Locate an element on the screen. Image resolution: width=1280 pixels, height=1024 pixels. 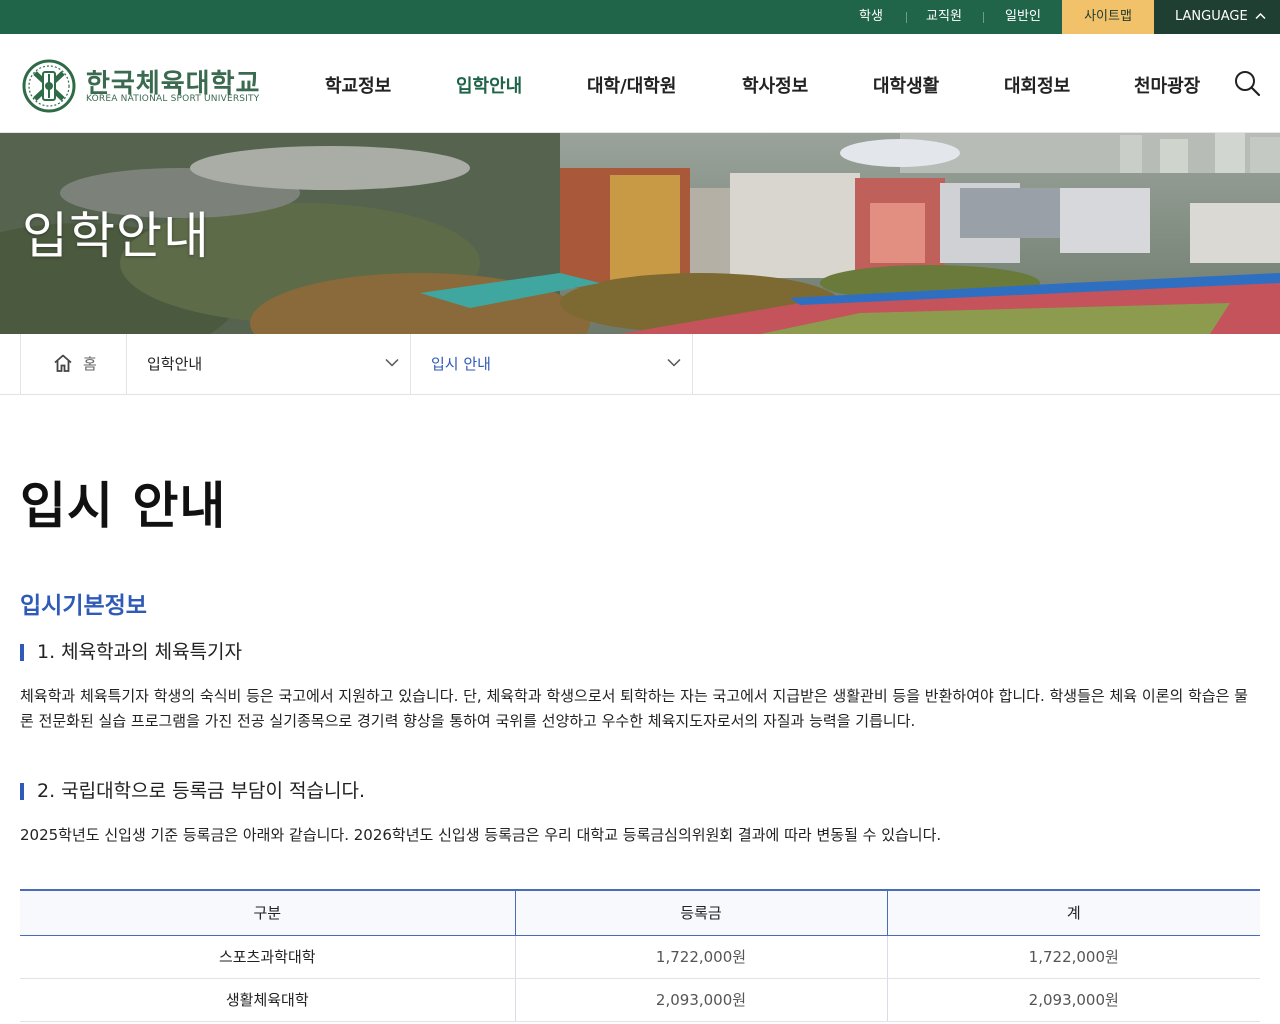
search-icon is located at coordinates (1247, 83).